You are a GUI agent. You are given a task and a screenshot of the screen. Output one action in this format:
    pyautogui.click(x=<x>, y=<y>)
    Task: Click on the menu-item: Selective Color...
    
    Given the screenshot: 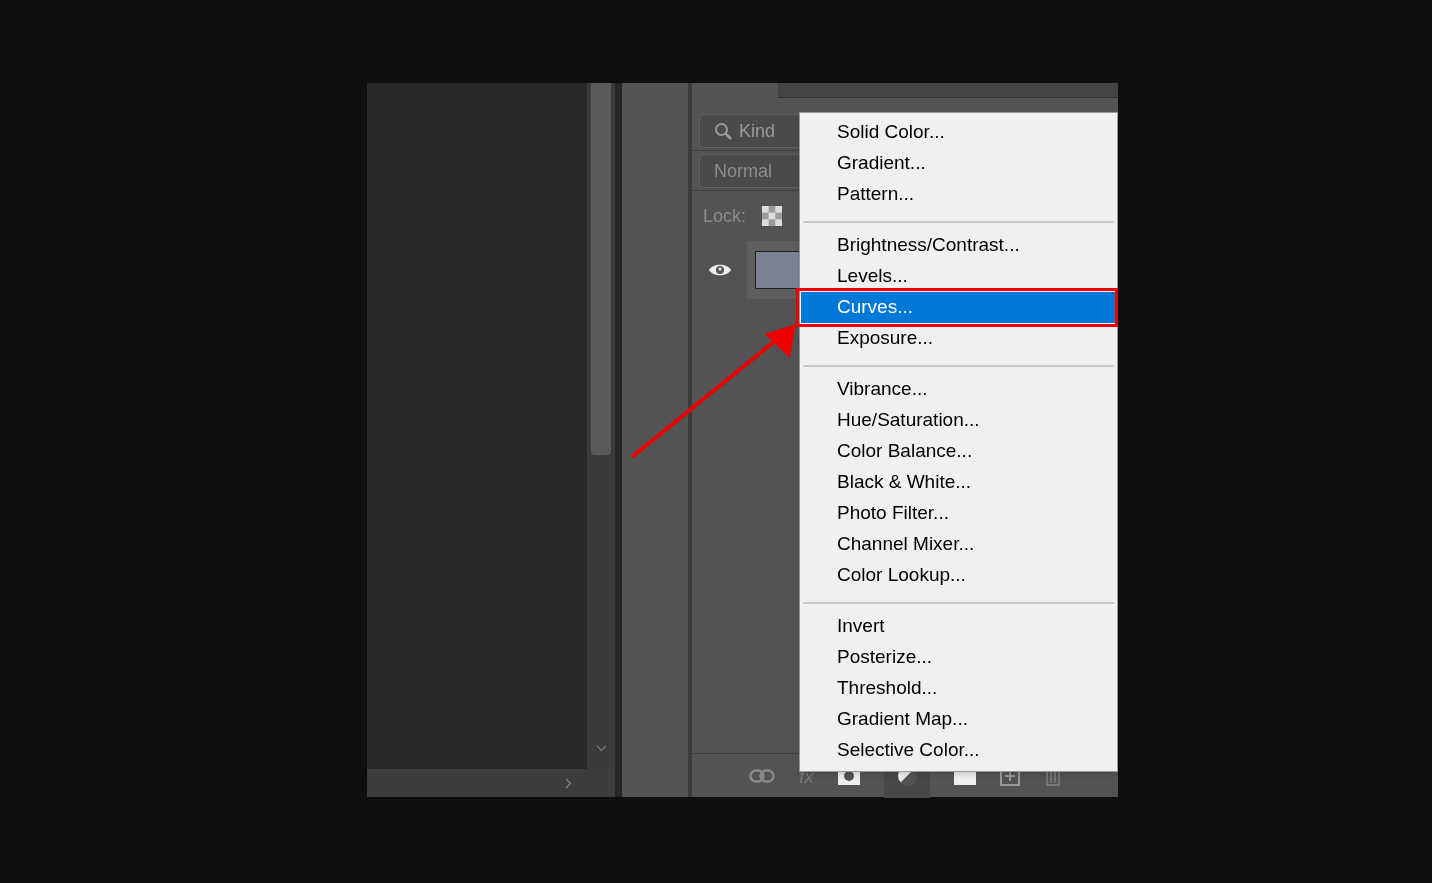 What is the action you would take?
    pyautogui.click(x=958, y=750)
    